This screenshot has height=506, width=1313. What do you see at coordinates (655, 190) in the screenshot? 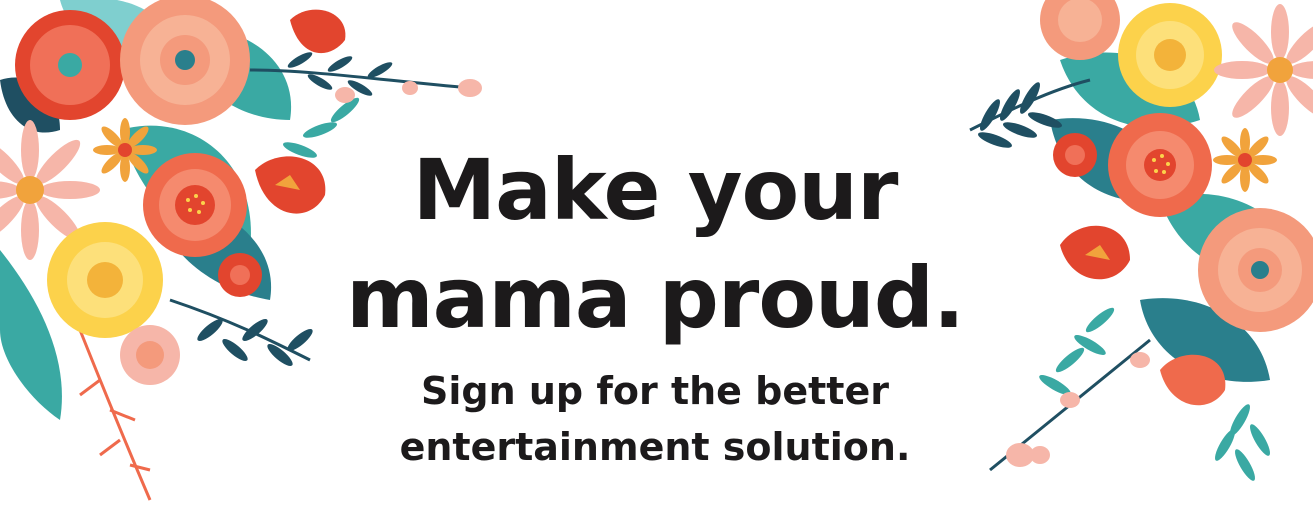
I see `headline-line-1: Make your` at bounding box center [655, 190].